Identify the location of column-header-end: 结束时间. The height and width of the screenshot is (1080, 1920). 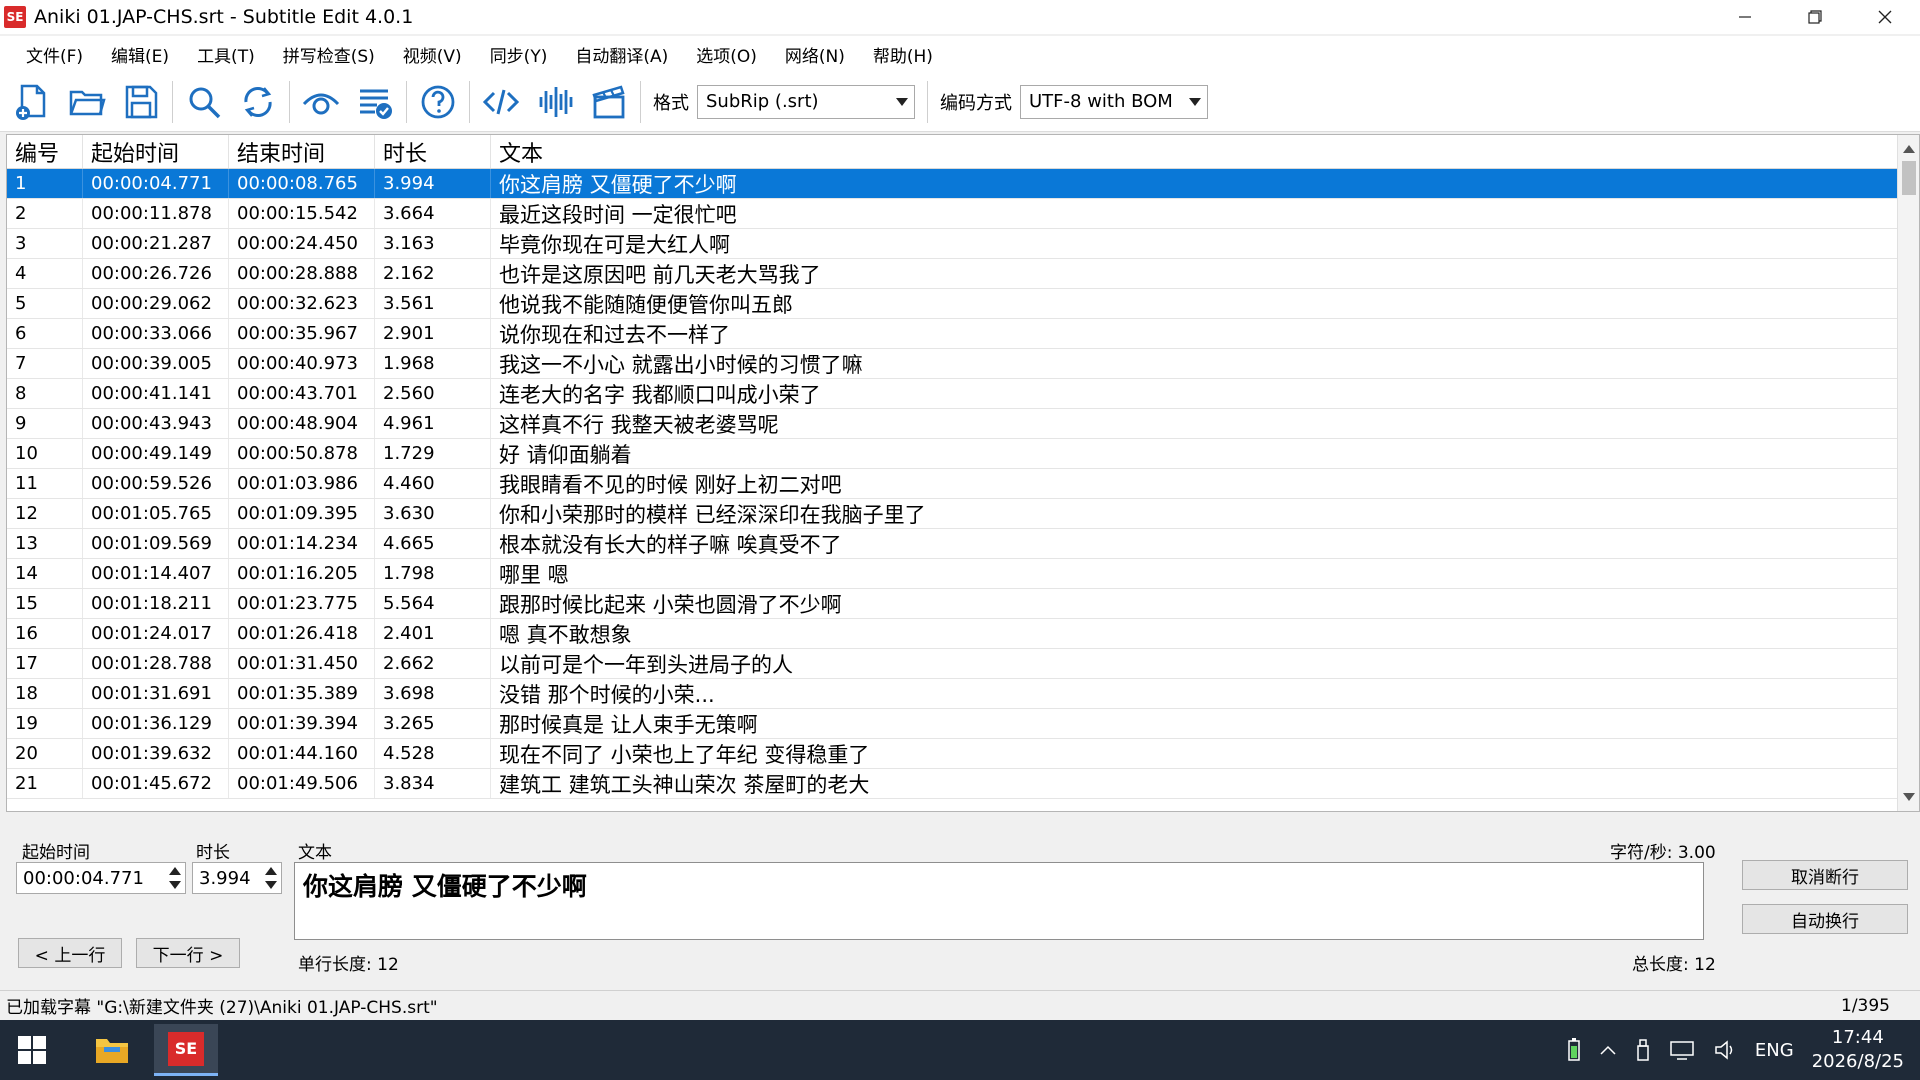
(302, 151).